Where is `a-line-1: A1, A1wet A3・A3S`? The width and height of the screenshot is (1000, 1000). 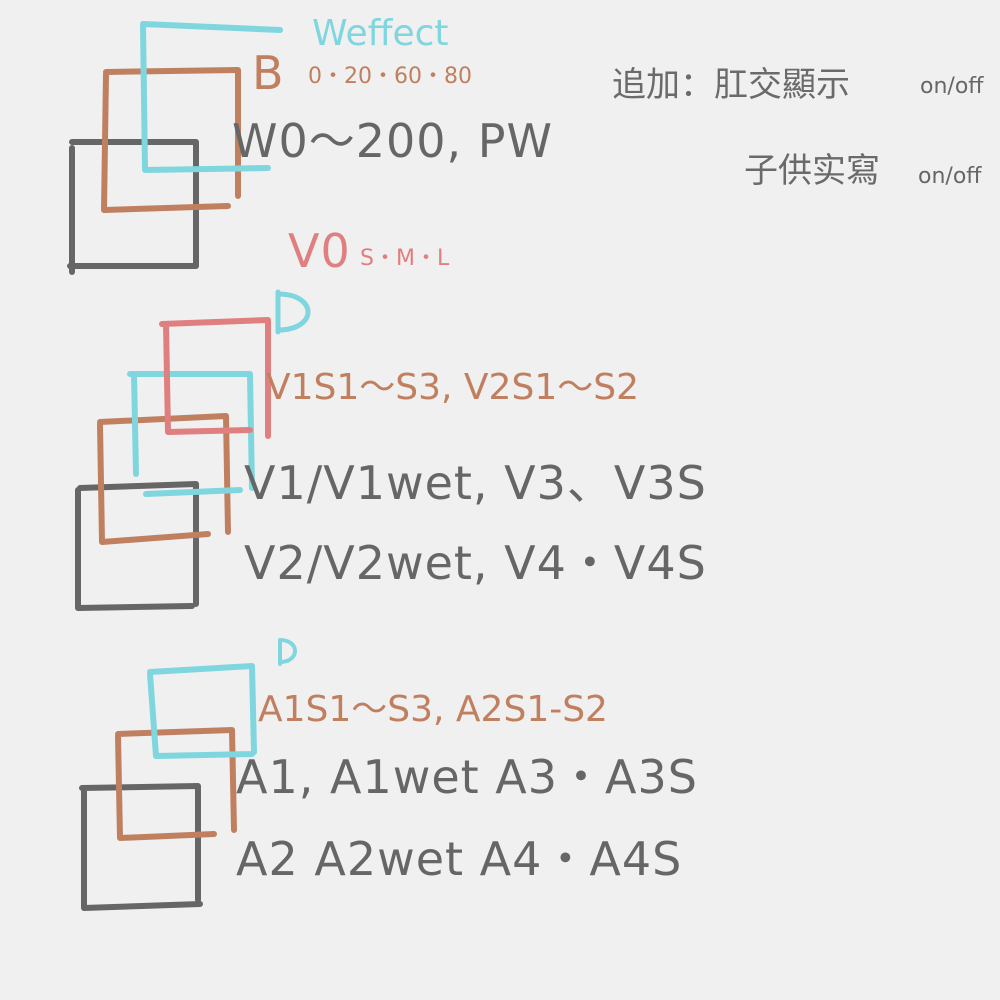
a-line-1: A1, A1wet A3・A3S is located at coordinates (467, 777).